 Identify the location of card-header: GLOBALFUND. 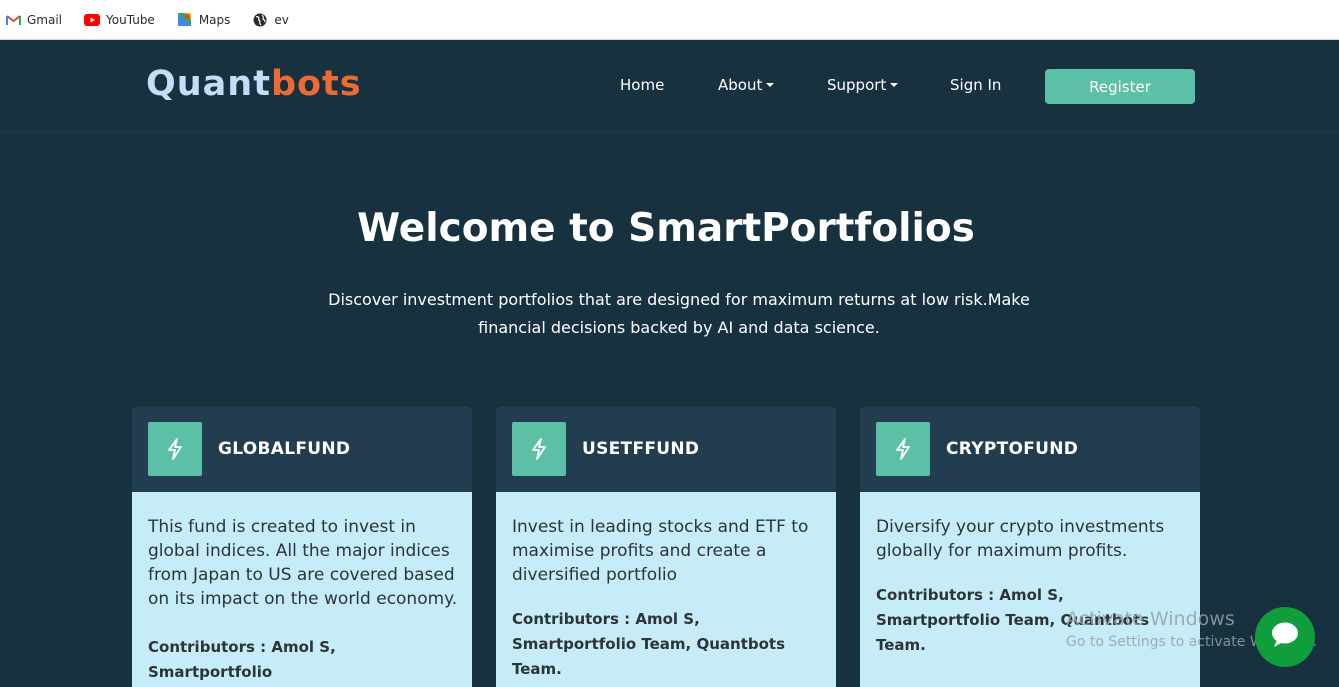
(302, 449).